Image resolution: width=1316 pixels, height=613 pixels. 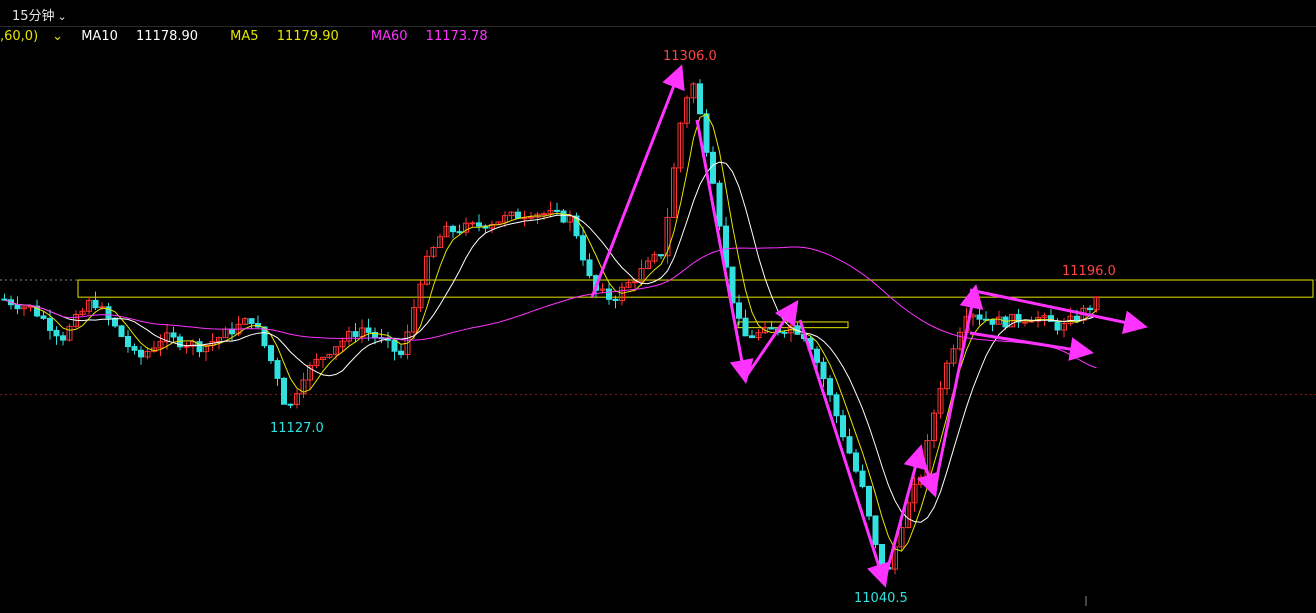 What do you see at coordinates (881, 598) in the screenshot?
I see `price-label: 11040.5` at bounding box center [881, 598].